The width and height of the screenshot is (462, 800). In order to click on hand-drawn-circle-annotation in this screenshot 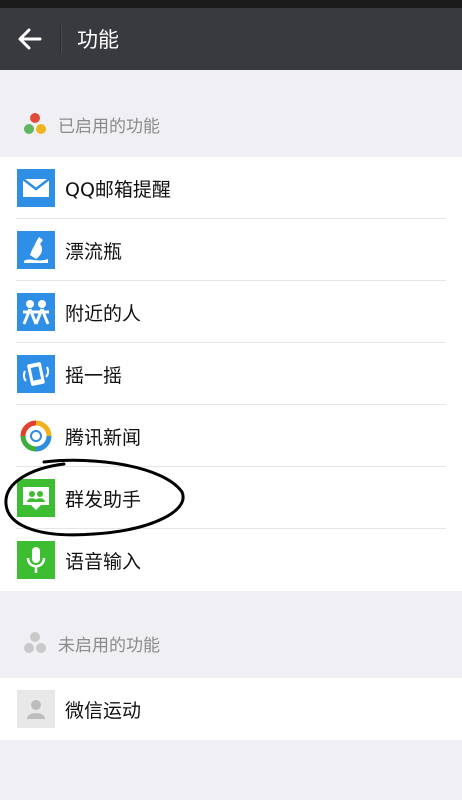, I will do `click(94, 497)`.